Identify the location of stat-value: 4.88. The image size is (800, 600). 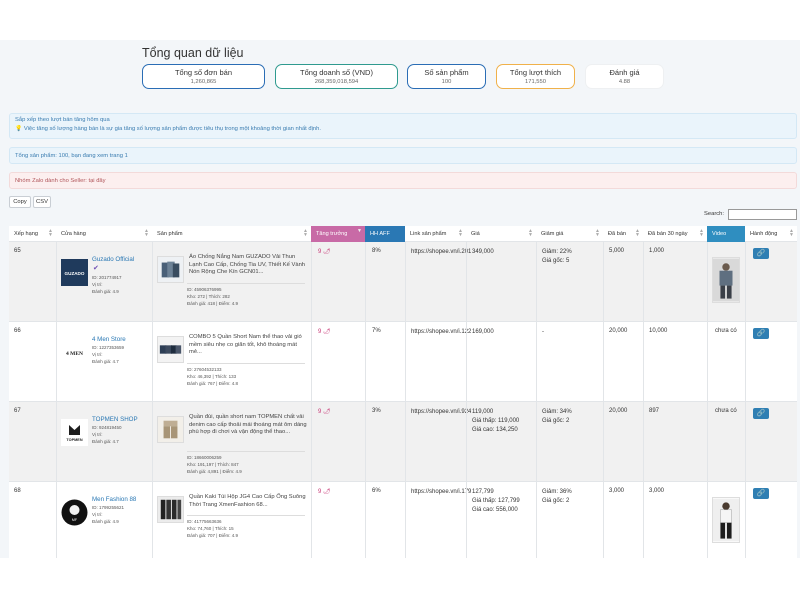
(624, 82).